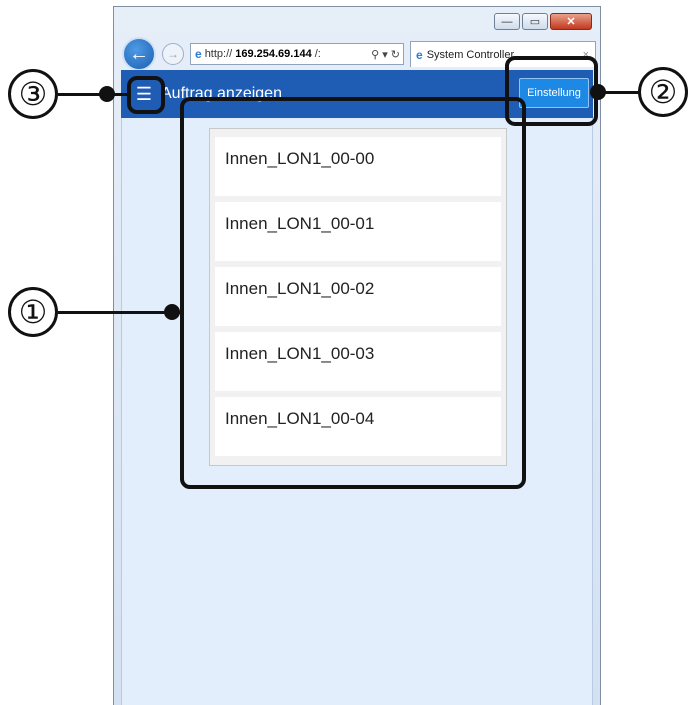 This screenshot has width=694, height=705. What do you see at coordinates (317, 54) in the screenshot?
I see `url-suffix: /:` at bounding box center [317, 54].